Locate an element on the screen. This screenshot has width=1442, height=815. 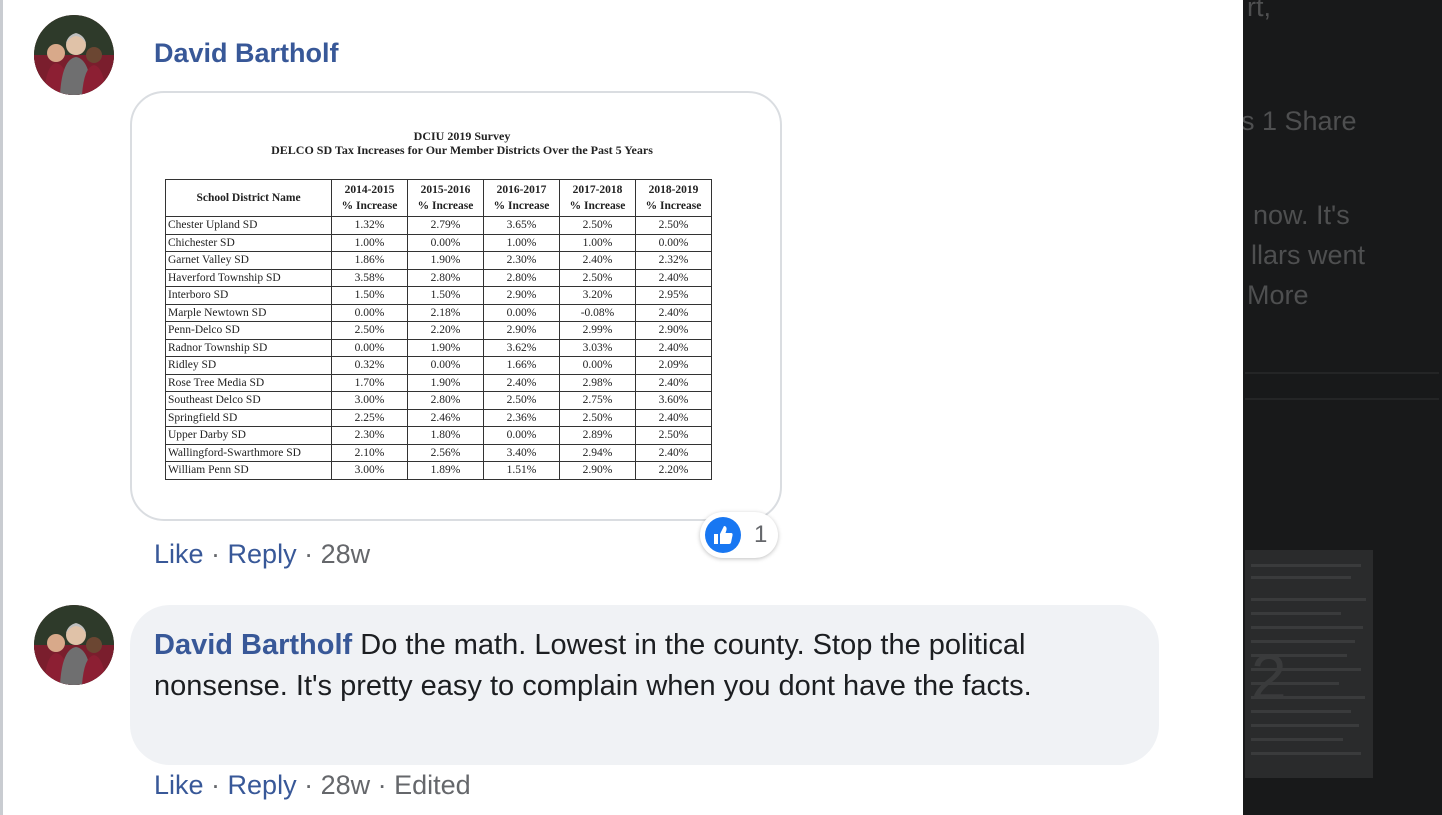
table-row: Interboro SD 1.50% 1.50% 2.90% 3.20% 2.95% is located at coordinates (438, 295).